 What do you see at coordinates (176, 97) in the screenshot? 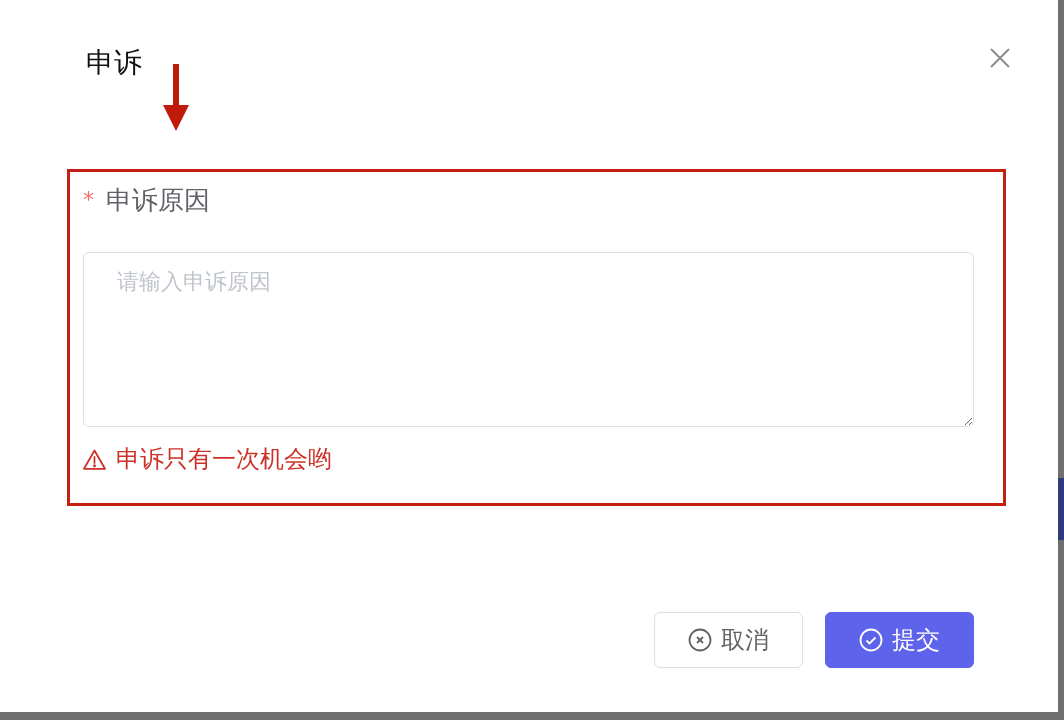
I see `down-arrow-icon` at bounding box center [176, 97].